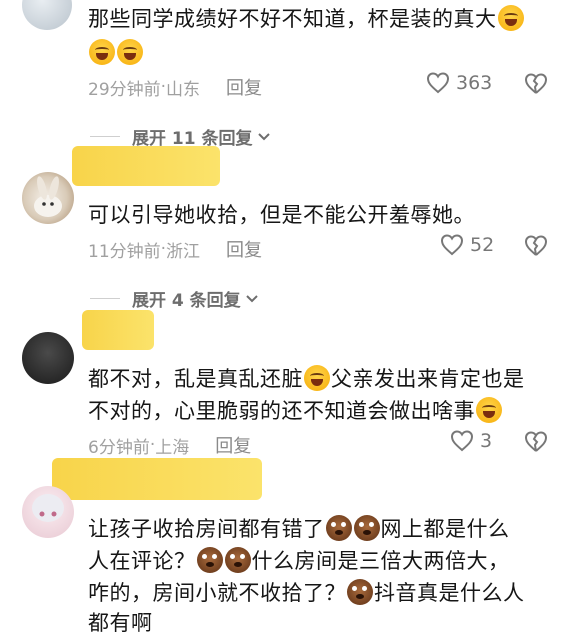  What do you see at coordinates (183, 251) in the screenshot?
I see `comment-2-location: 浙江` at bounding box center [183, 251].